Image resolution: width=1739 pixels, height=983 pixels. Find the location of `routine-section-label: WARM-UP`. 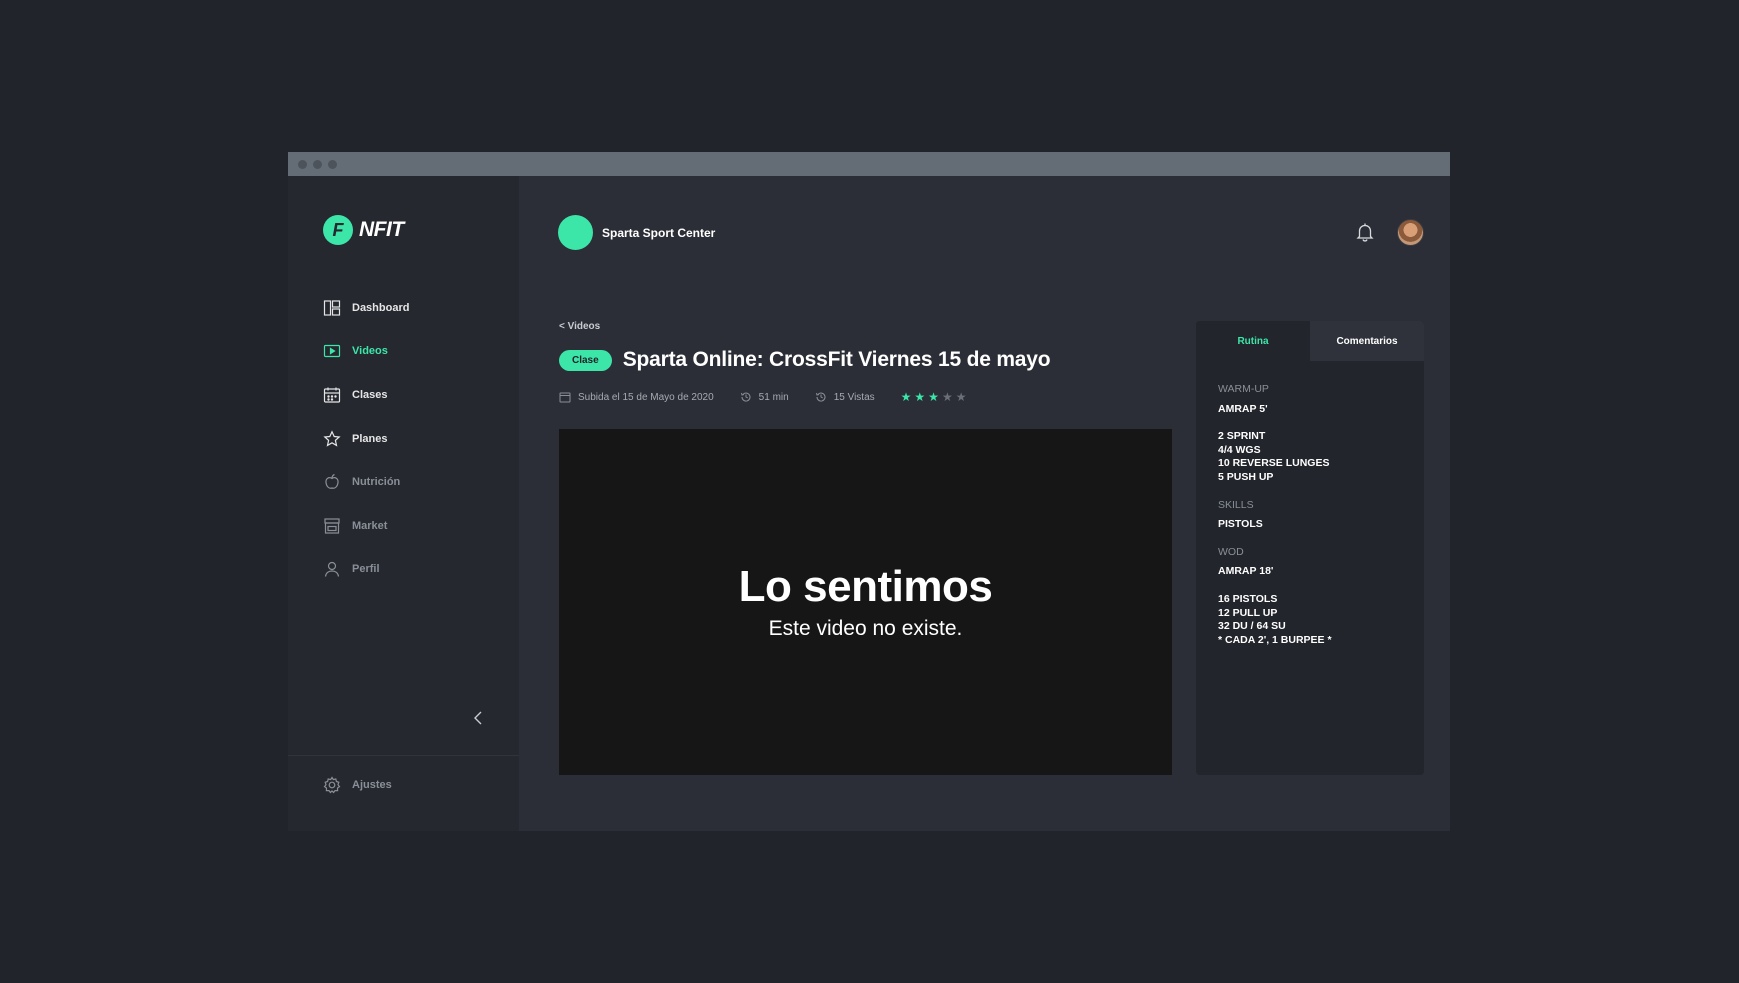

routine-section-label: WARM-UP is located at coordinates (1243, 389).